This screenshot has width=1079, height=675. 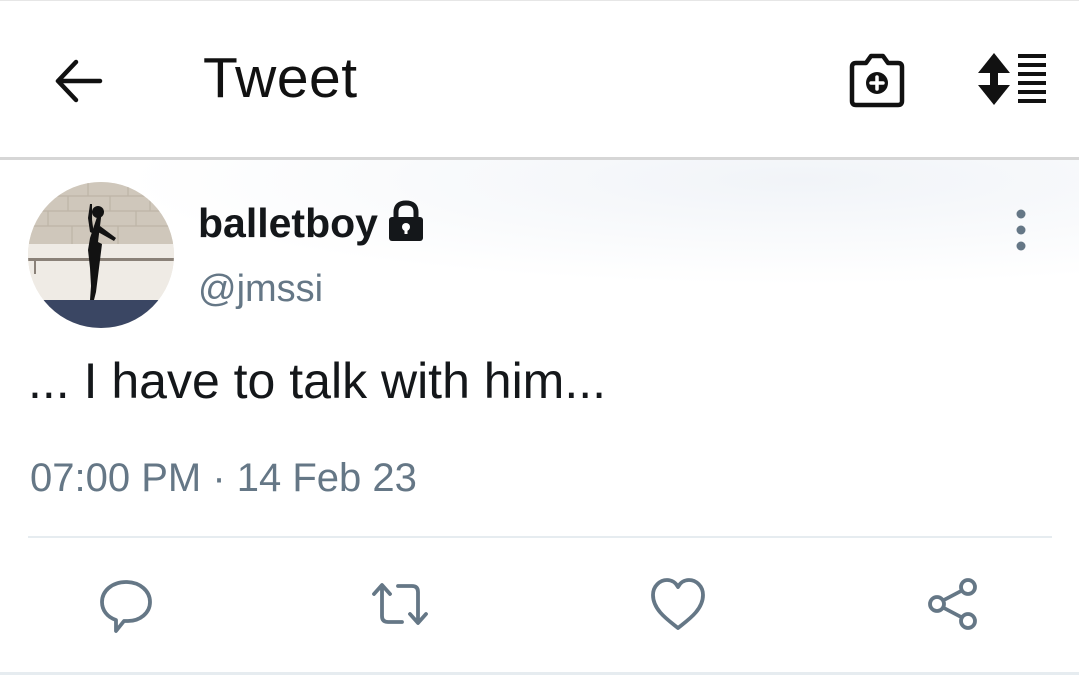 What do you see at coordinates (280, 78) in the screenshot?
I see `page-title: Tweet` at bounding box center [280, 78].